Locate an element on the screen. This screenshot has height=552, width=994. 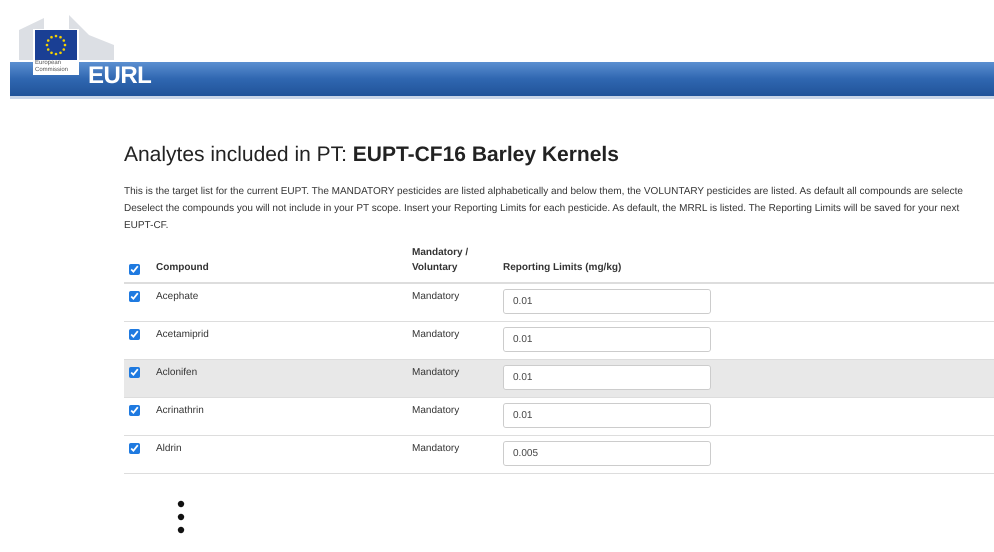
column-header: Mandatory / Voluntary is located at coordinates (441, 260).